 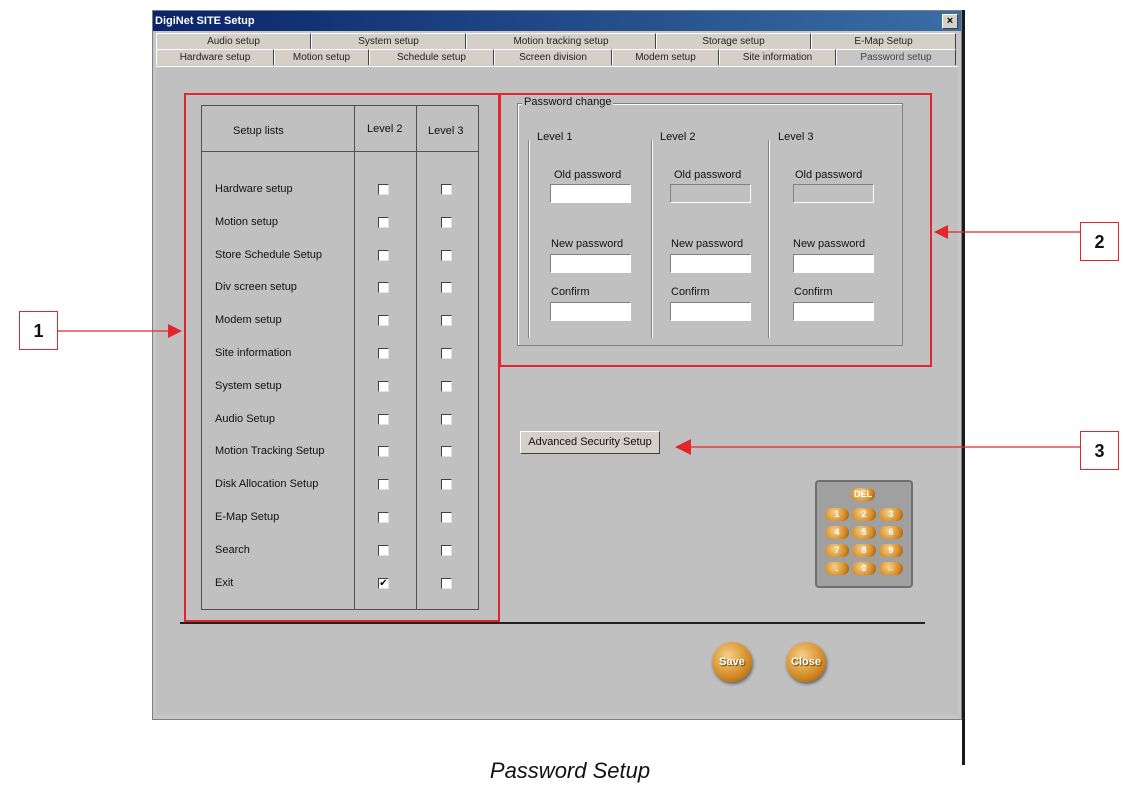 What do you see at coordinates (1099, 450) in the screenshot?
I see `callout-3: 3` at bounding box center [1099, 450].